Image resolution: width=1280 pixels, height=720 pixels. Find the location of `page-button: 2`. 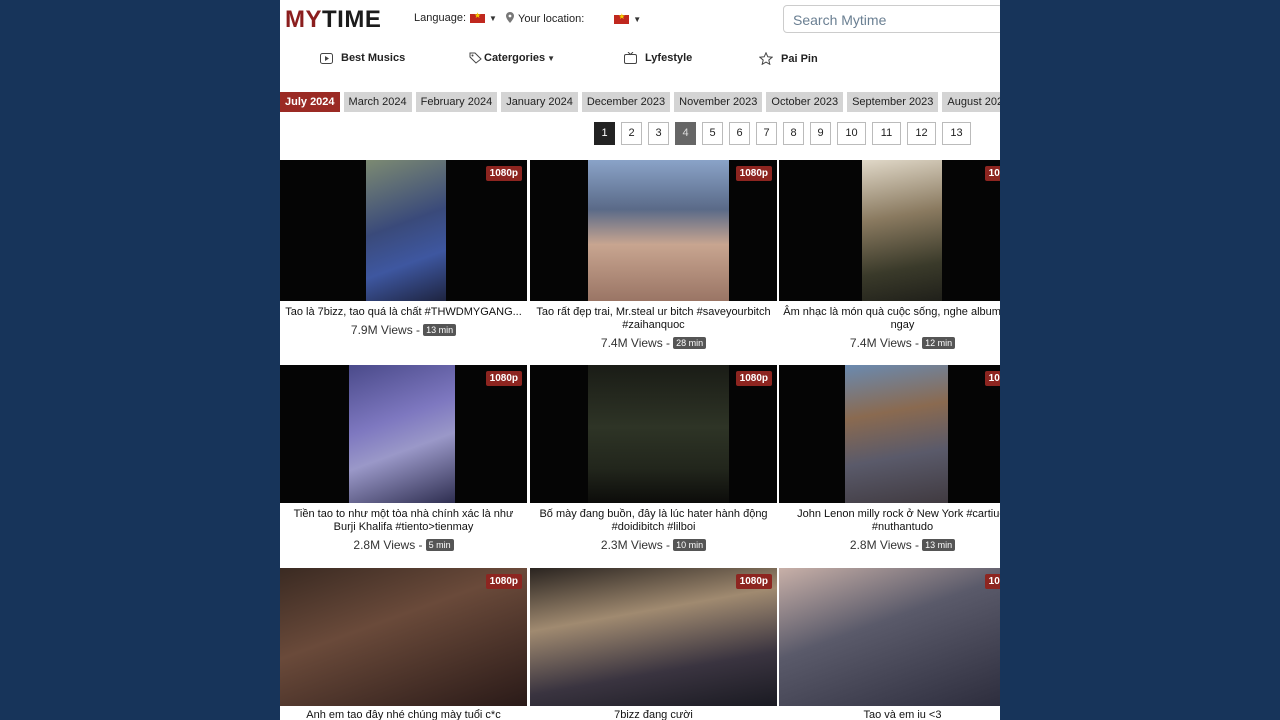

page-button: 2 is located at coordinates (631, 133).